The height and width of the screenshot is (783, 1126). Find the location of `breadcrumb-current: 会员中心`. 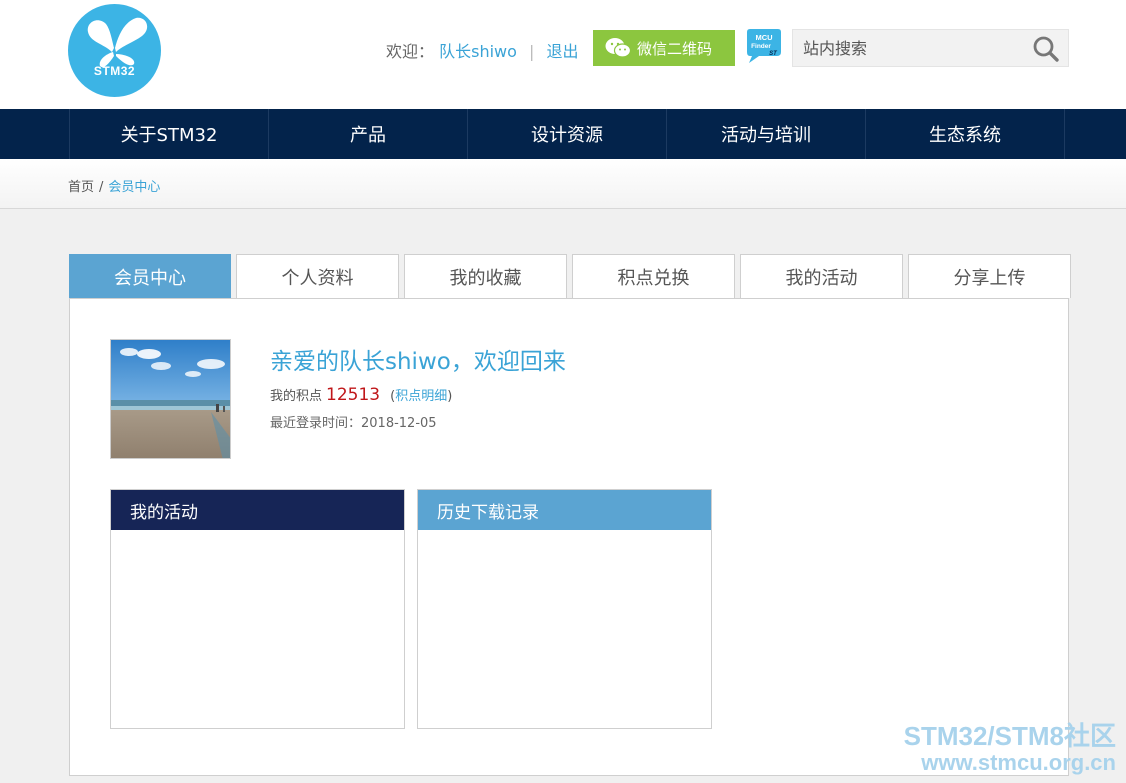

breadcrumb-current: 会员中心 is located at coordinates (134, 187).